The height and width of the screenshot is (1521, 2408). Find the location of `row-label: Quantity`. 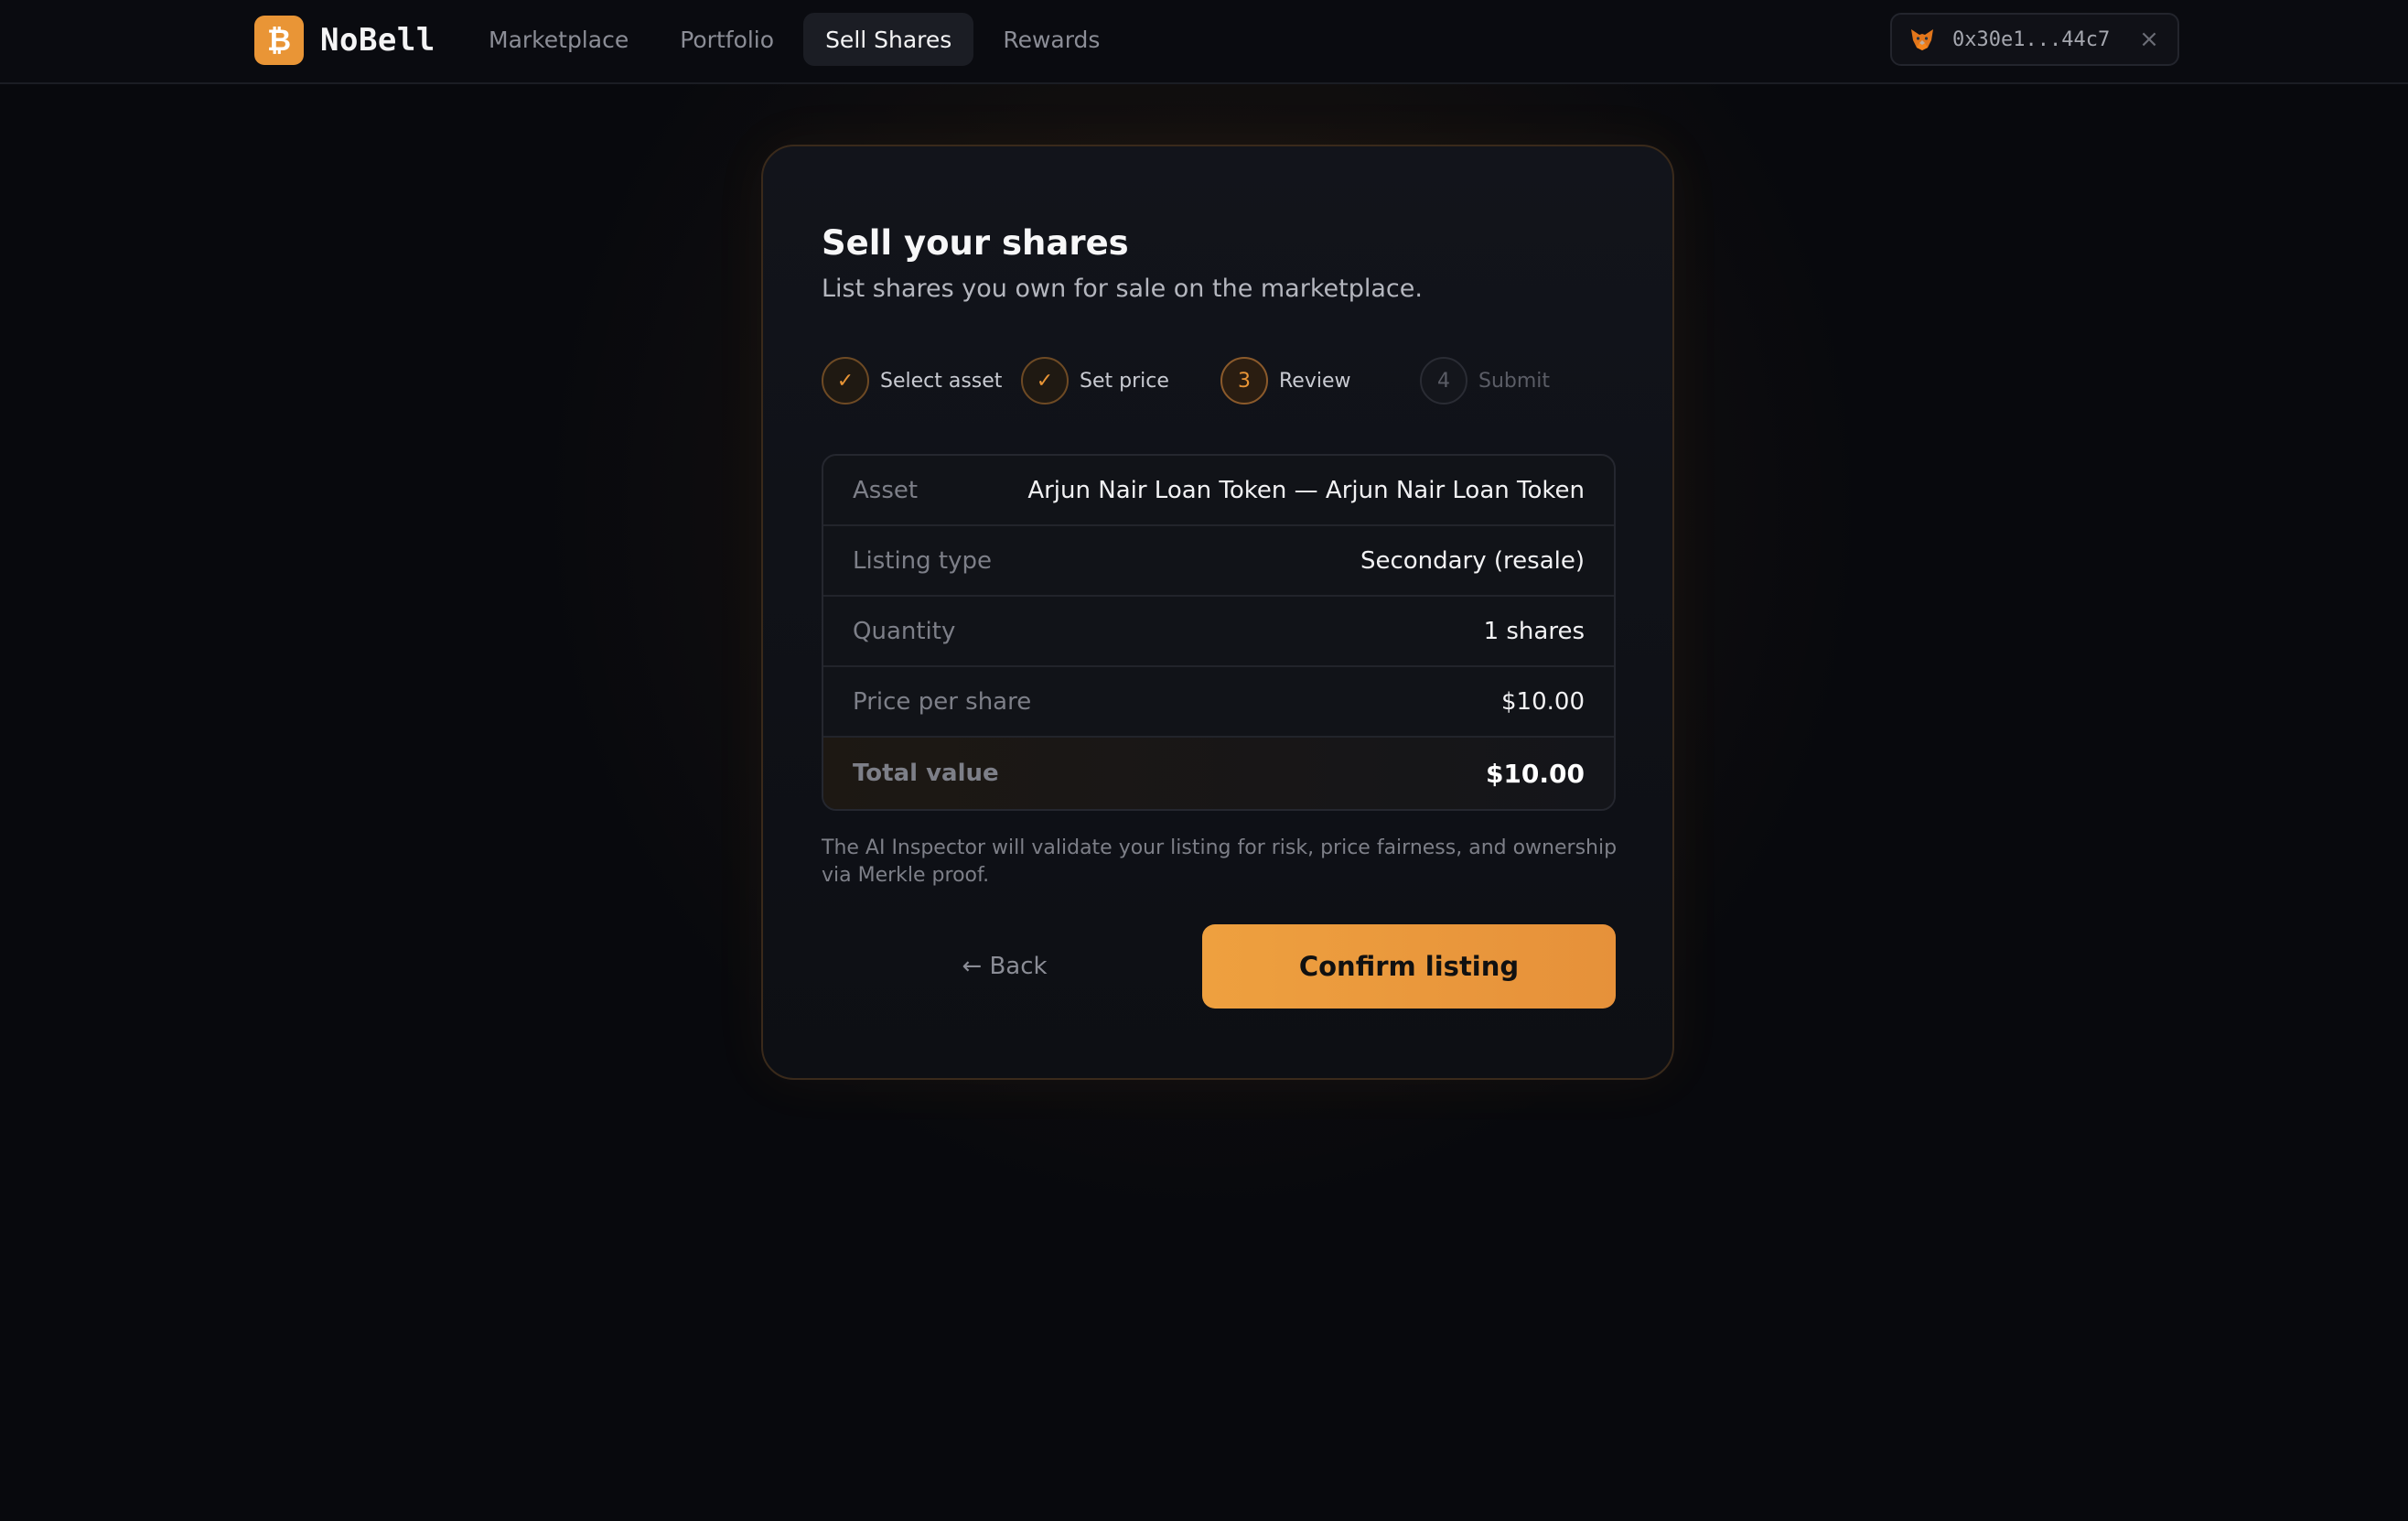

row-label: Quantity is located at coordinates (904, 631).